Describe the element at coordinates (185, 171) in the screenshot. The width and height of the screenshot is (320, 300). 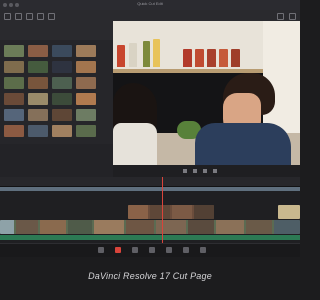
I see `prev-icon` at that location.